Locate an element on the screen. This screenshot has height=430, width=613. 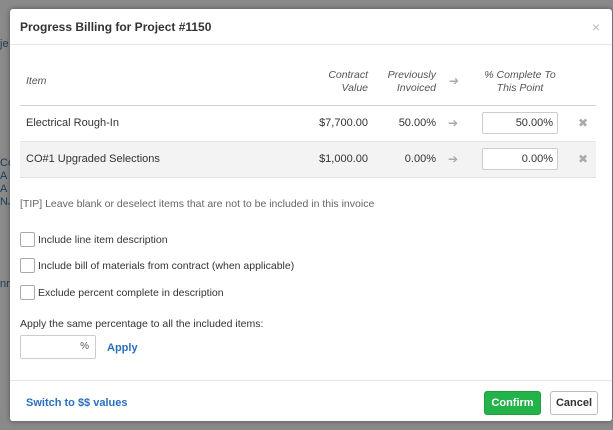
modal-title: Progress Billing for Project #1150 is located at coordinates (116, 27).